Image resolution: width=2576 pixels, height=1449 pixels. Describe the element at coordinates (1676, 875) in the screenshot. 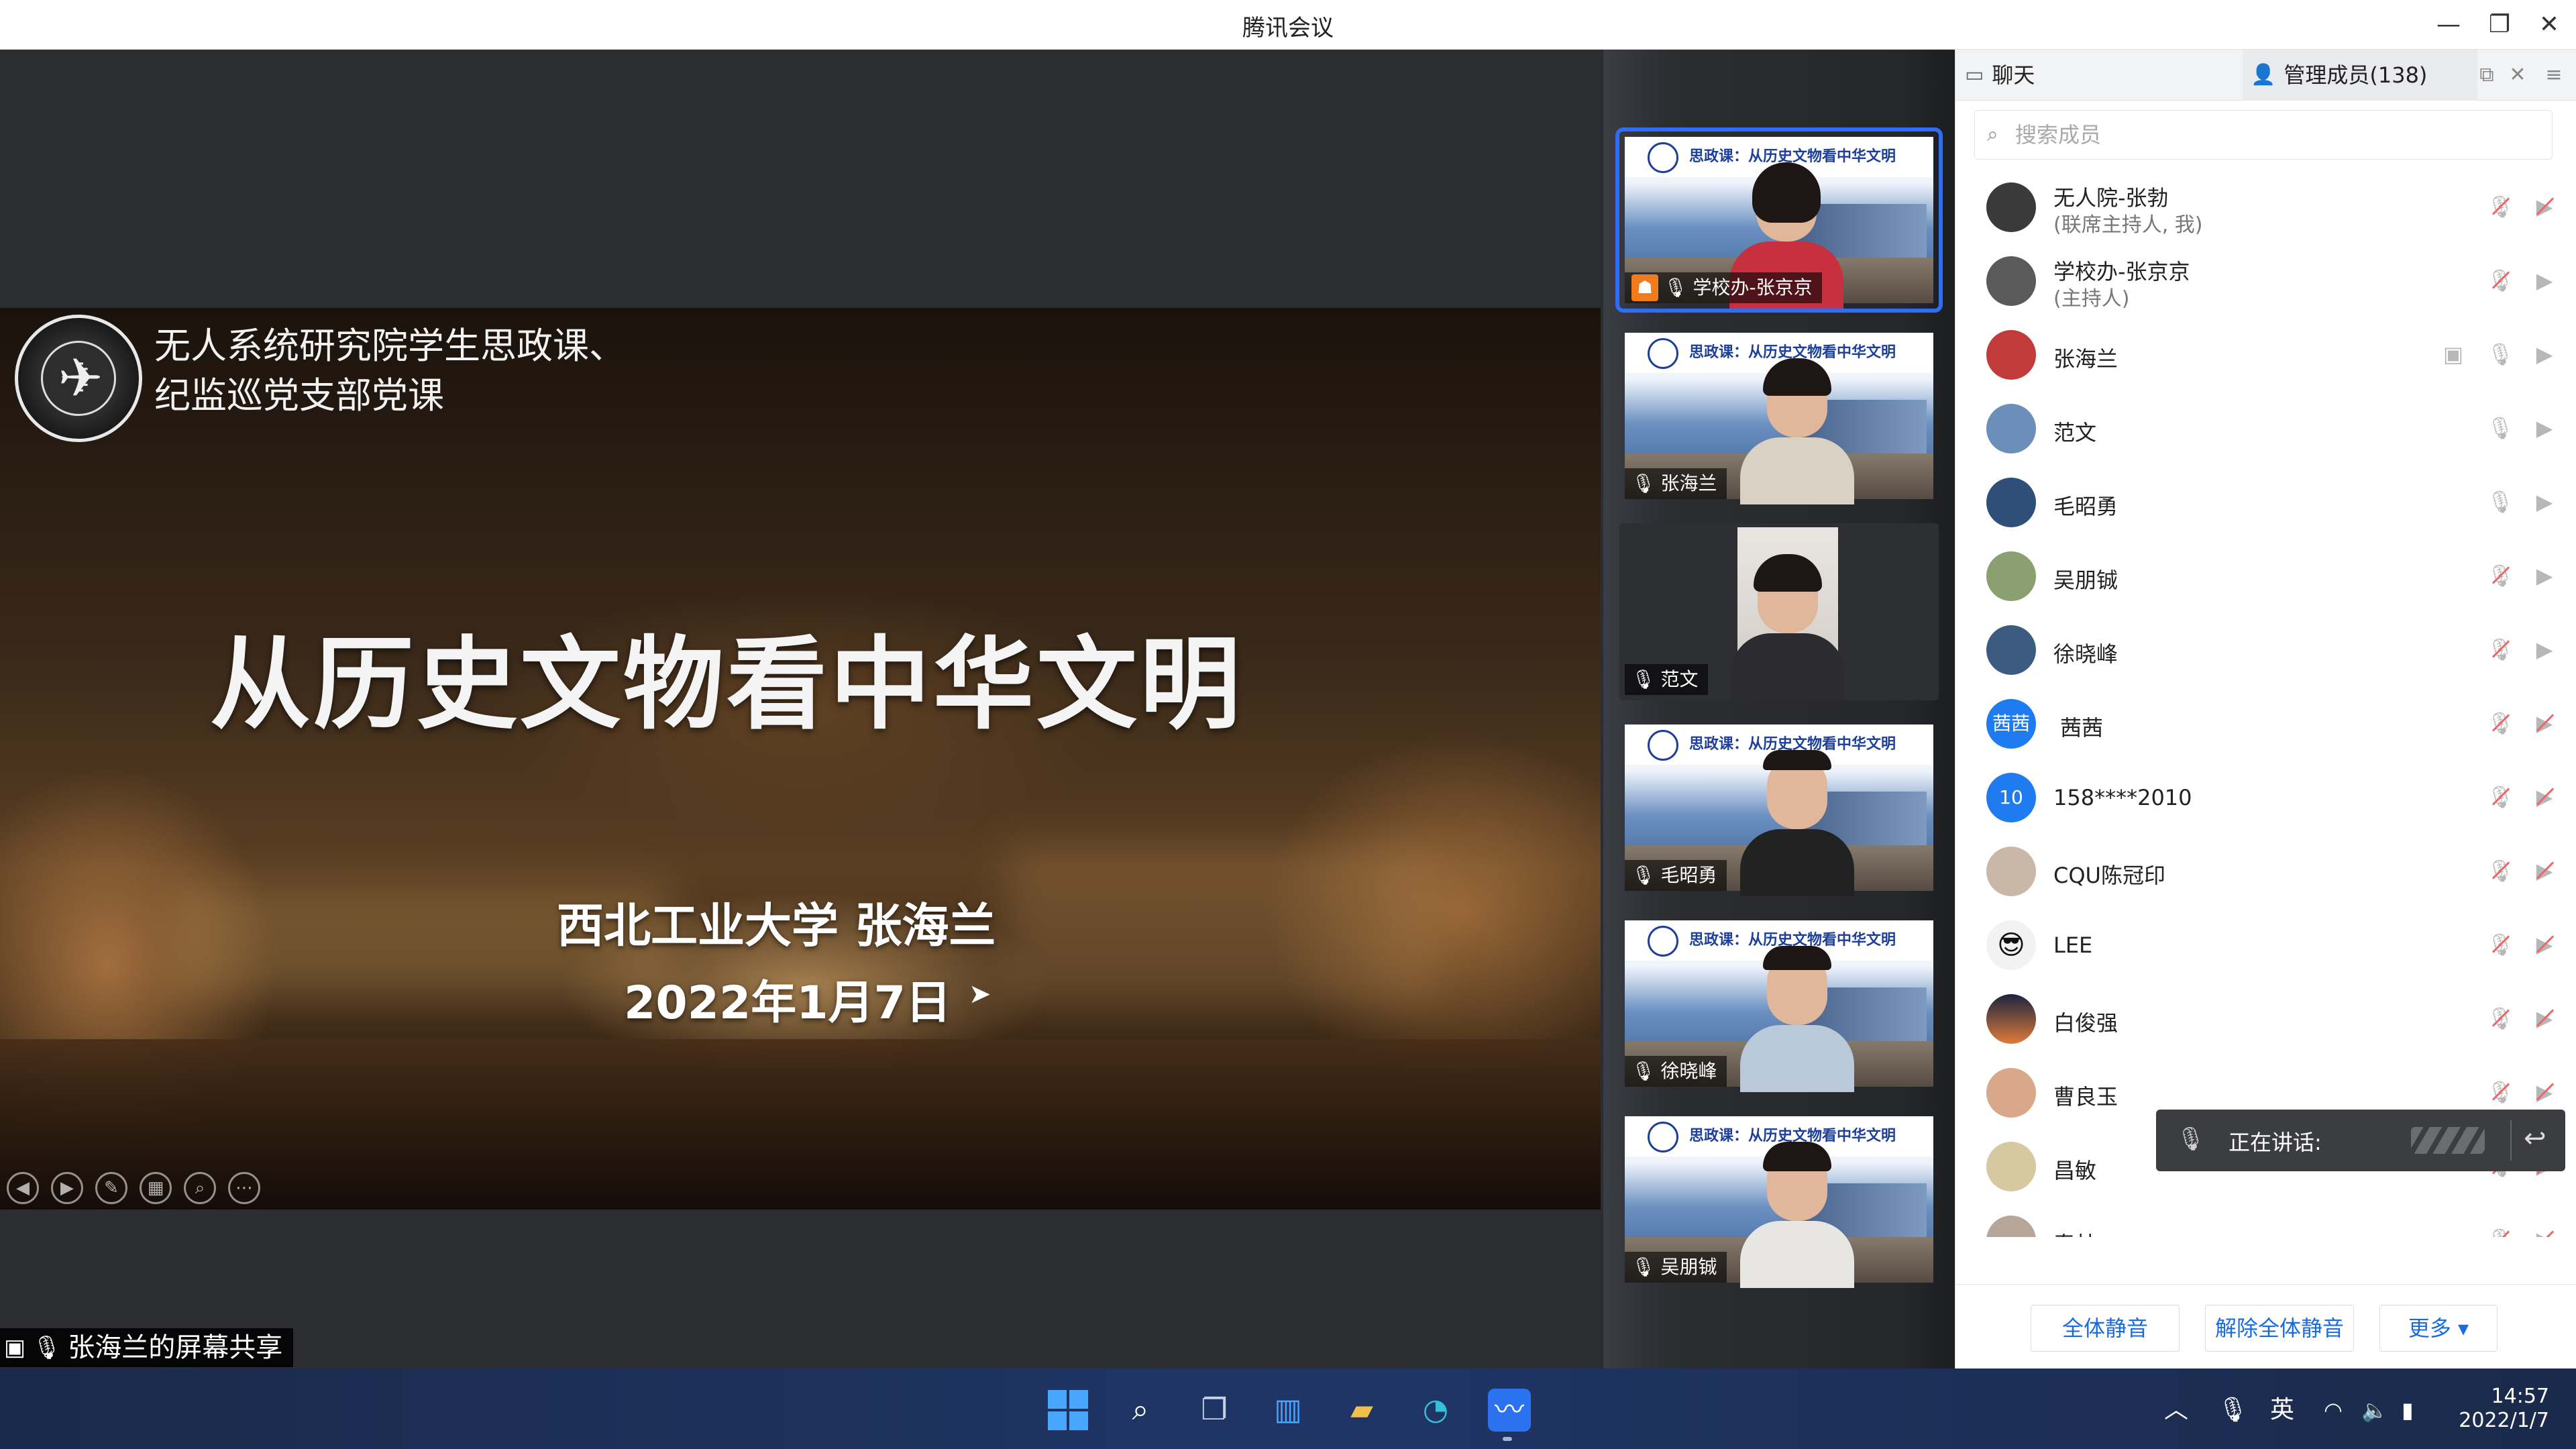

I see `thumb-label: 🎙 毛昭勇` at that location.